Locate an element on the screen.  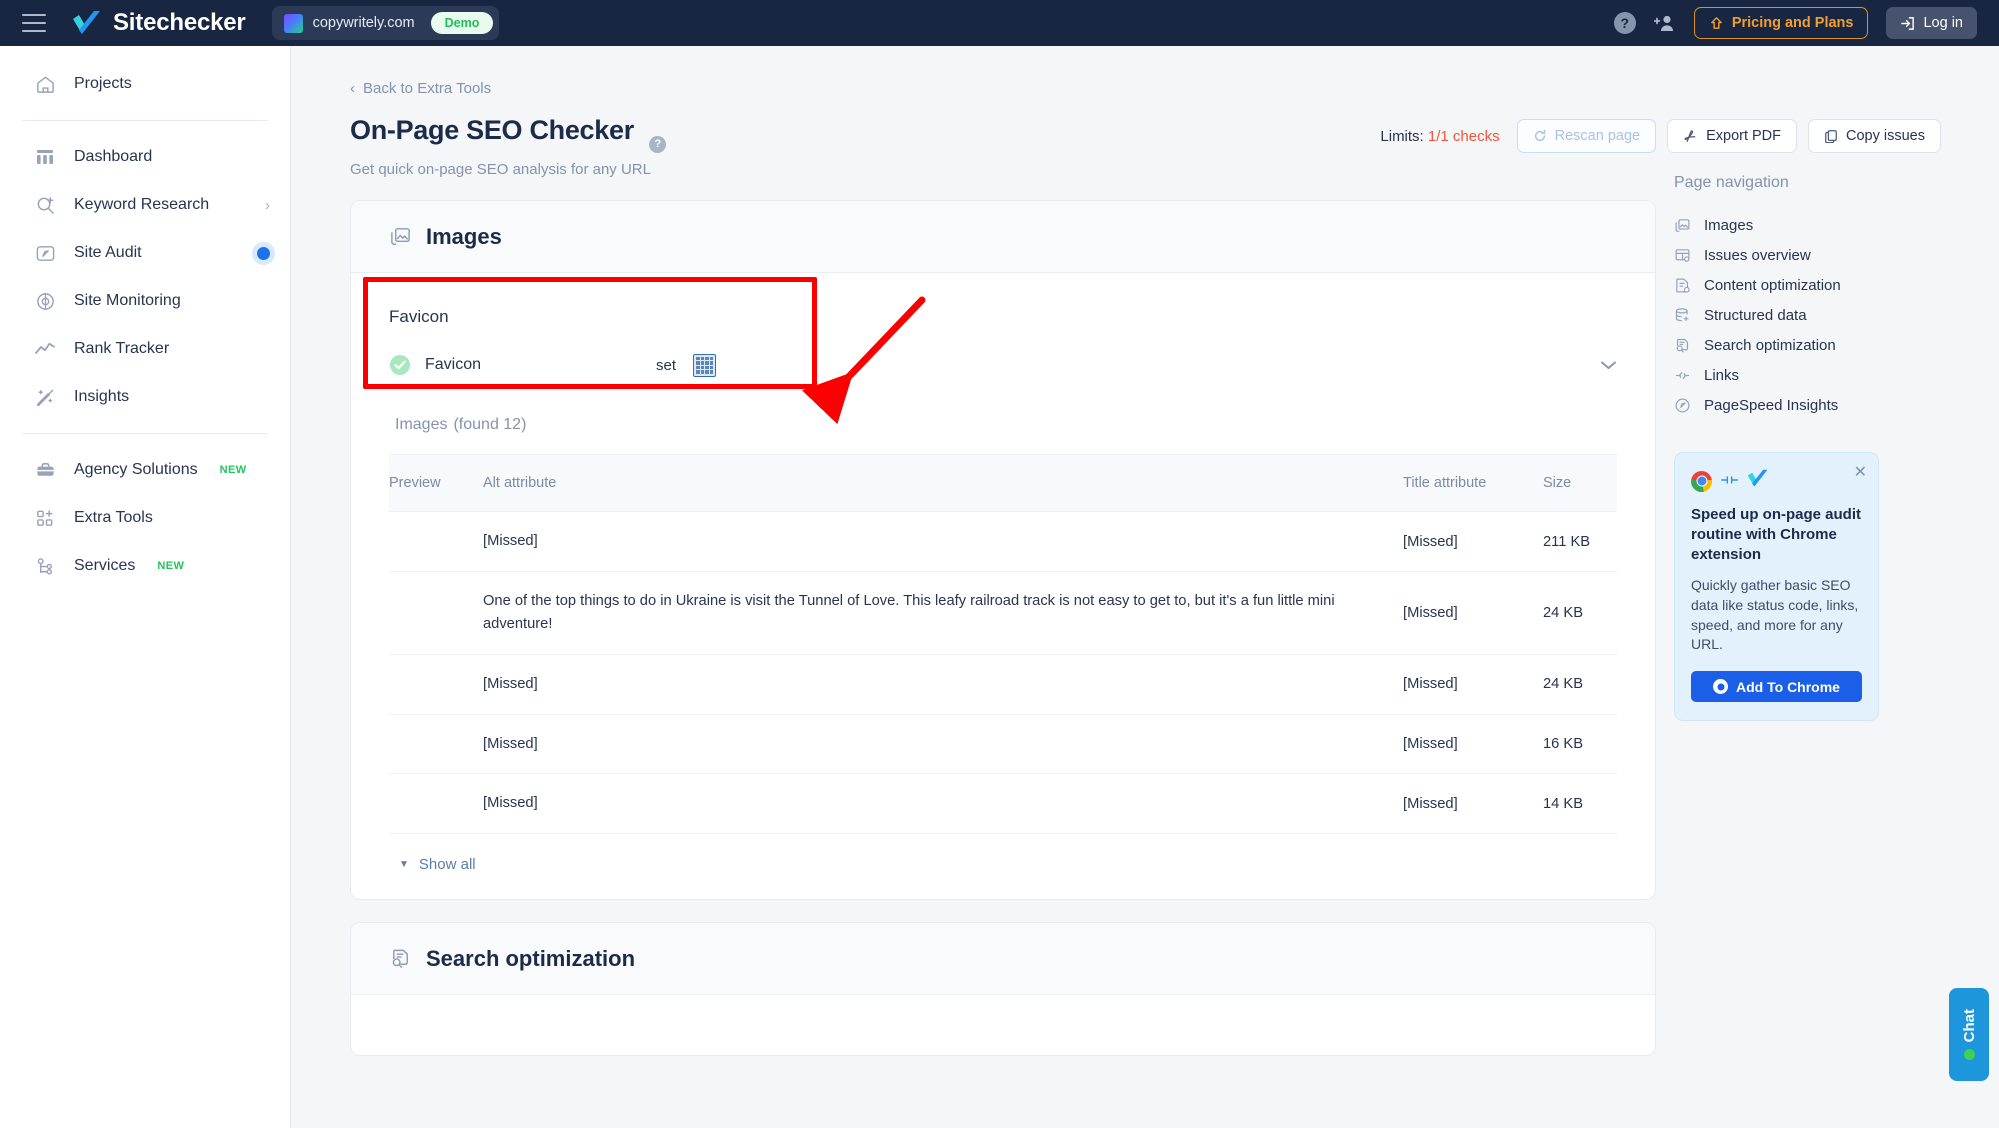
sidebar-label-services: Services is located at coordinates (105, 565).